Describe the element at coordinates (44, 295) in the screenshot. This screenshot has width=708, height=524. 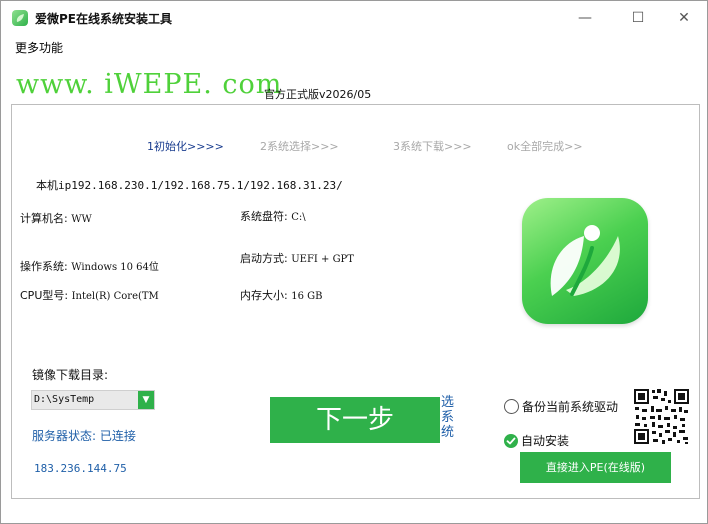
I see `cpu-label: CPU型号:` at that location.